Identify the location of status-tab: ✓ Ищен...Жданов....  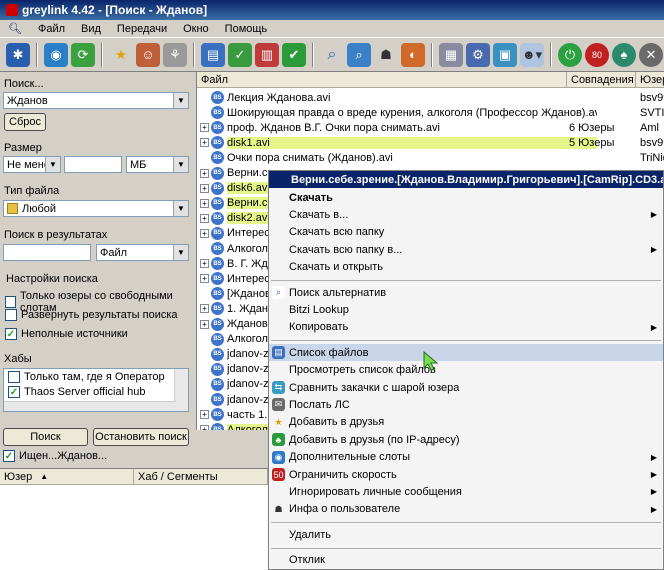
(55, 456).